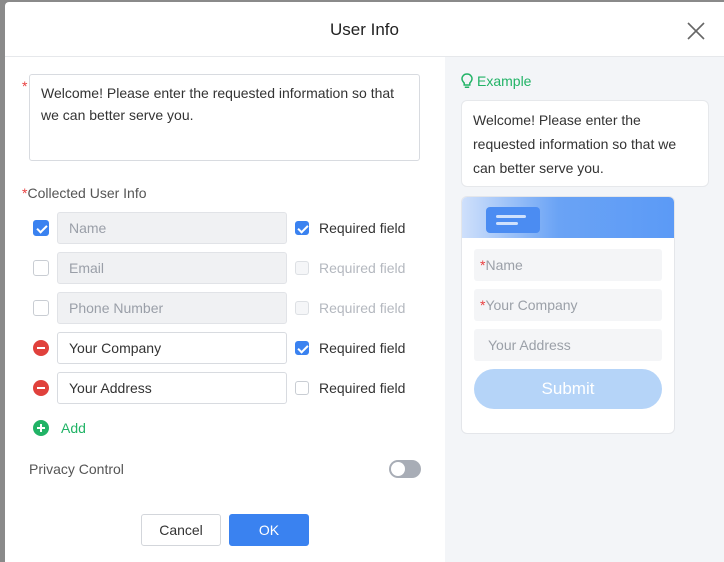 This screenshot has height=562, width=724. I want to click on add-label: Add, so click(73, 428).